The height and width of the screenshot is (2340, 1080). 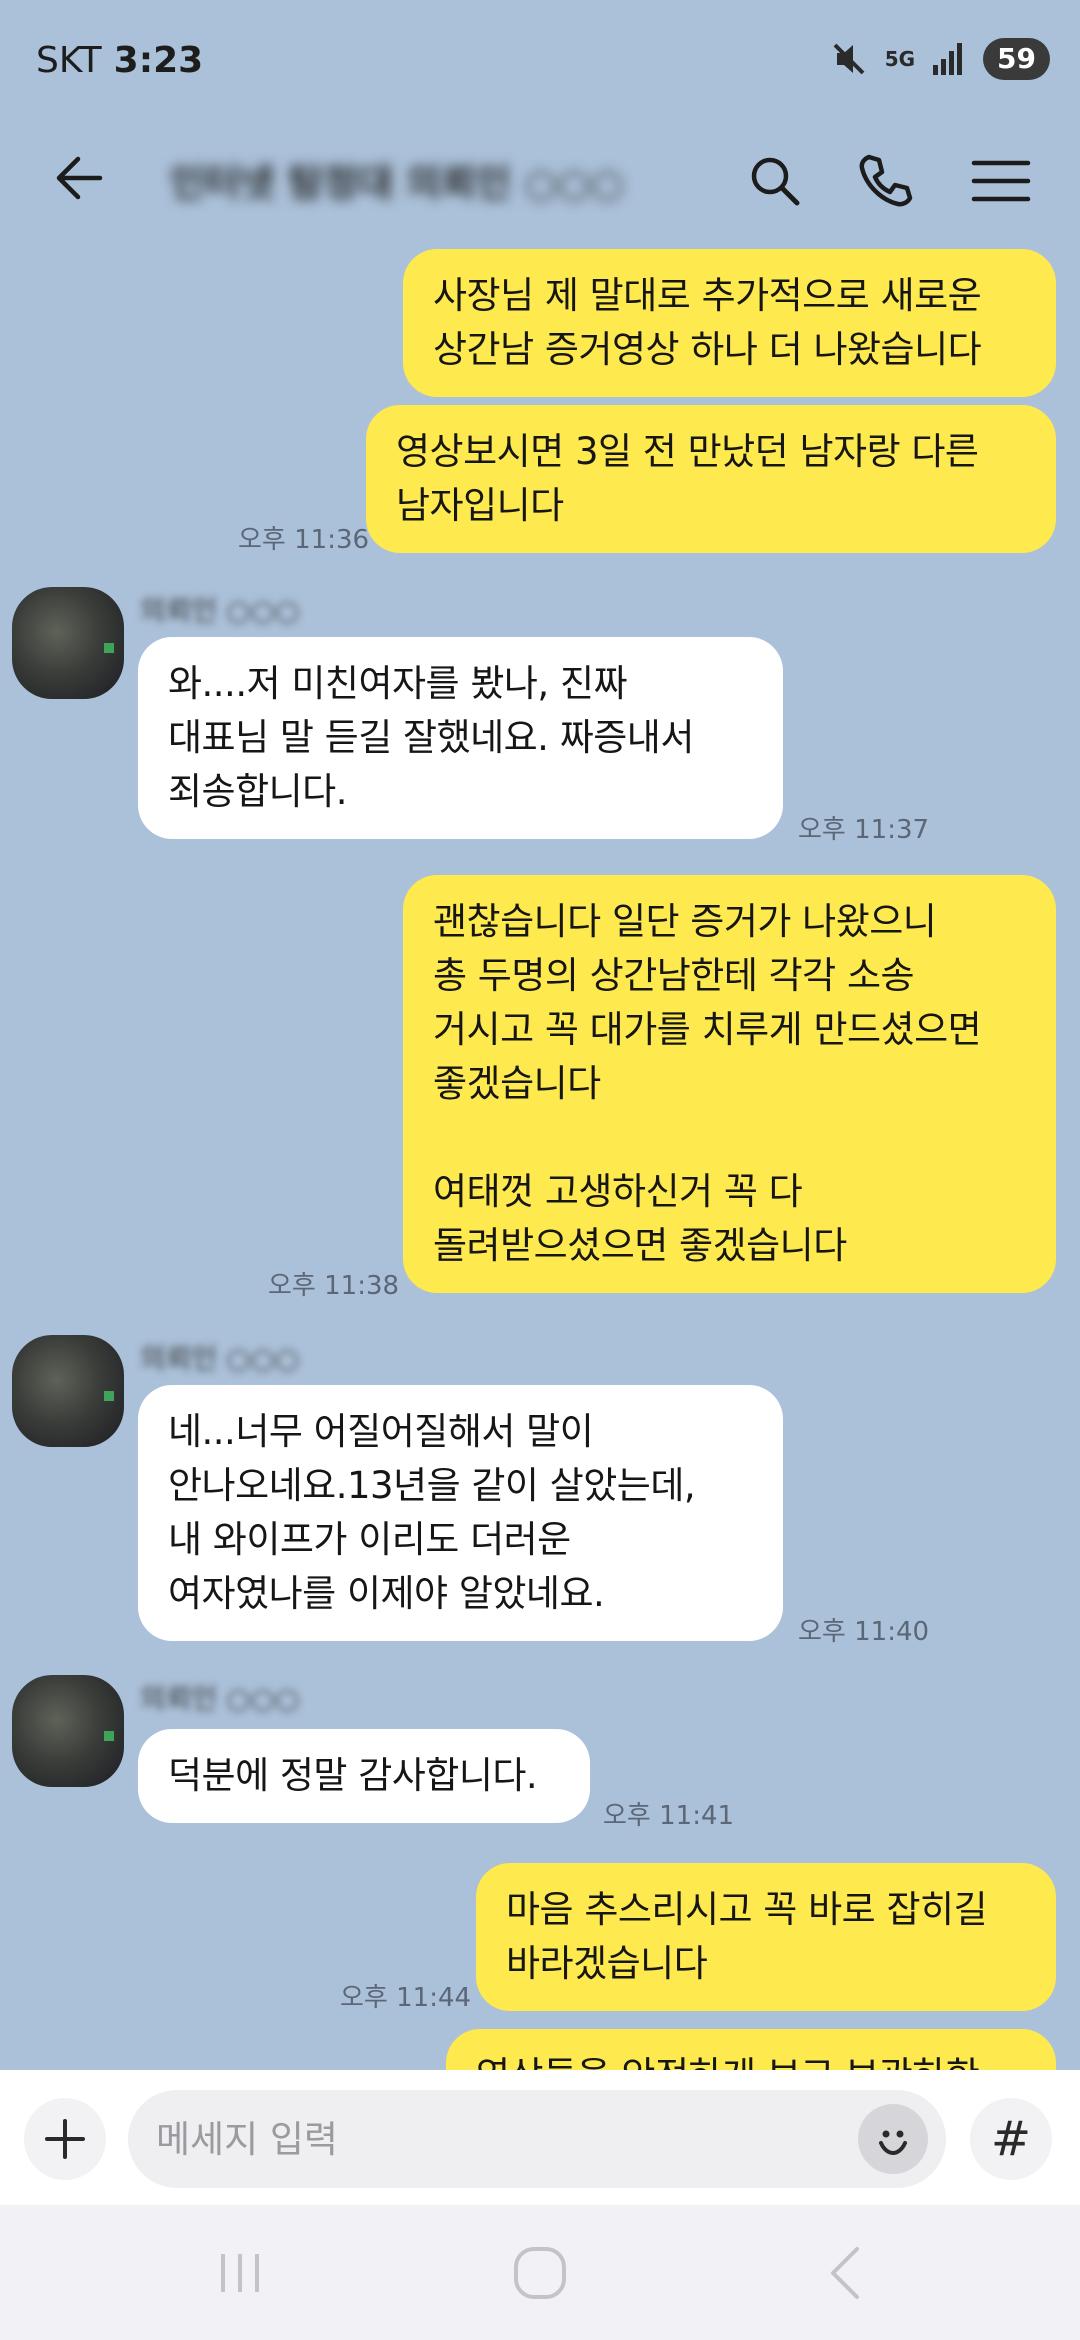 I want to click on message-time: 오후 11:36, so click(x=304, y=540).